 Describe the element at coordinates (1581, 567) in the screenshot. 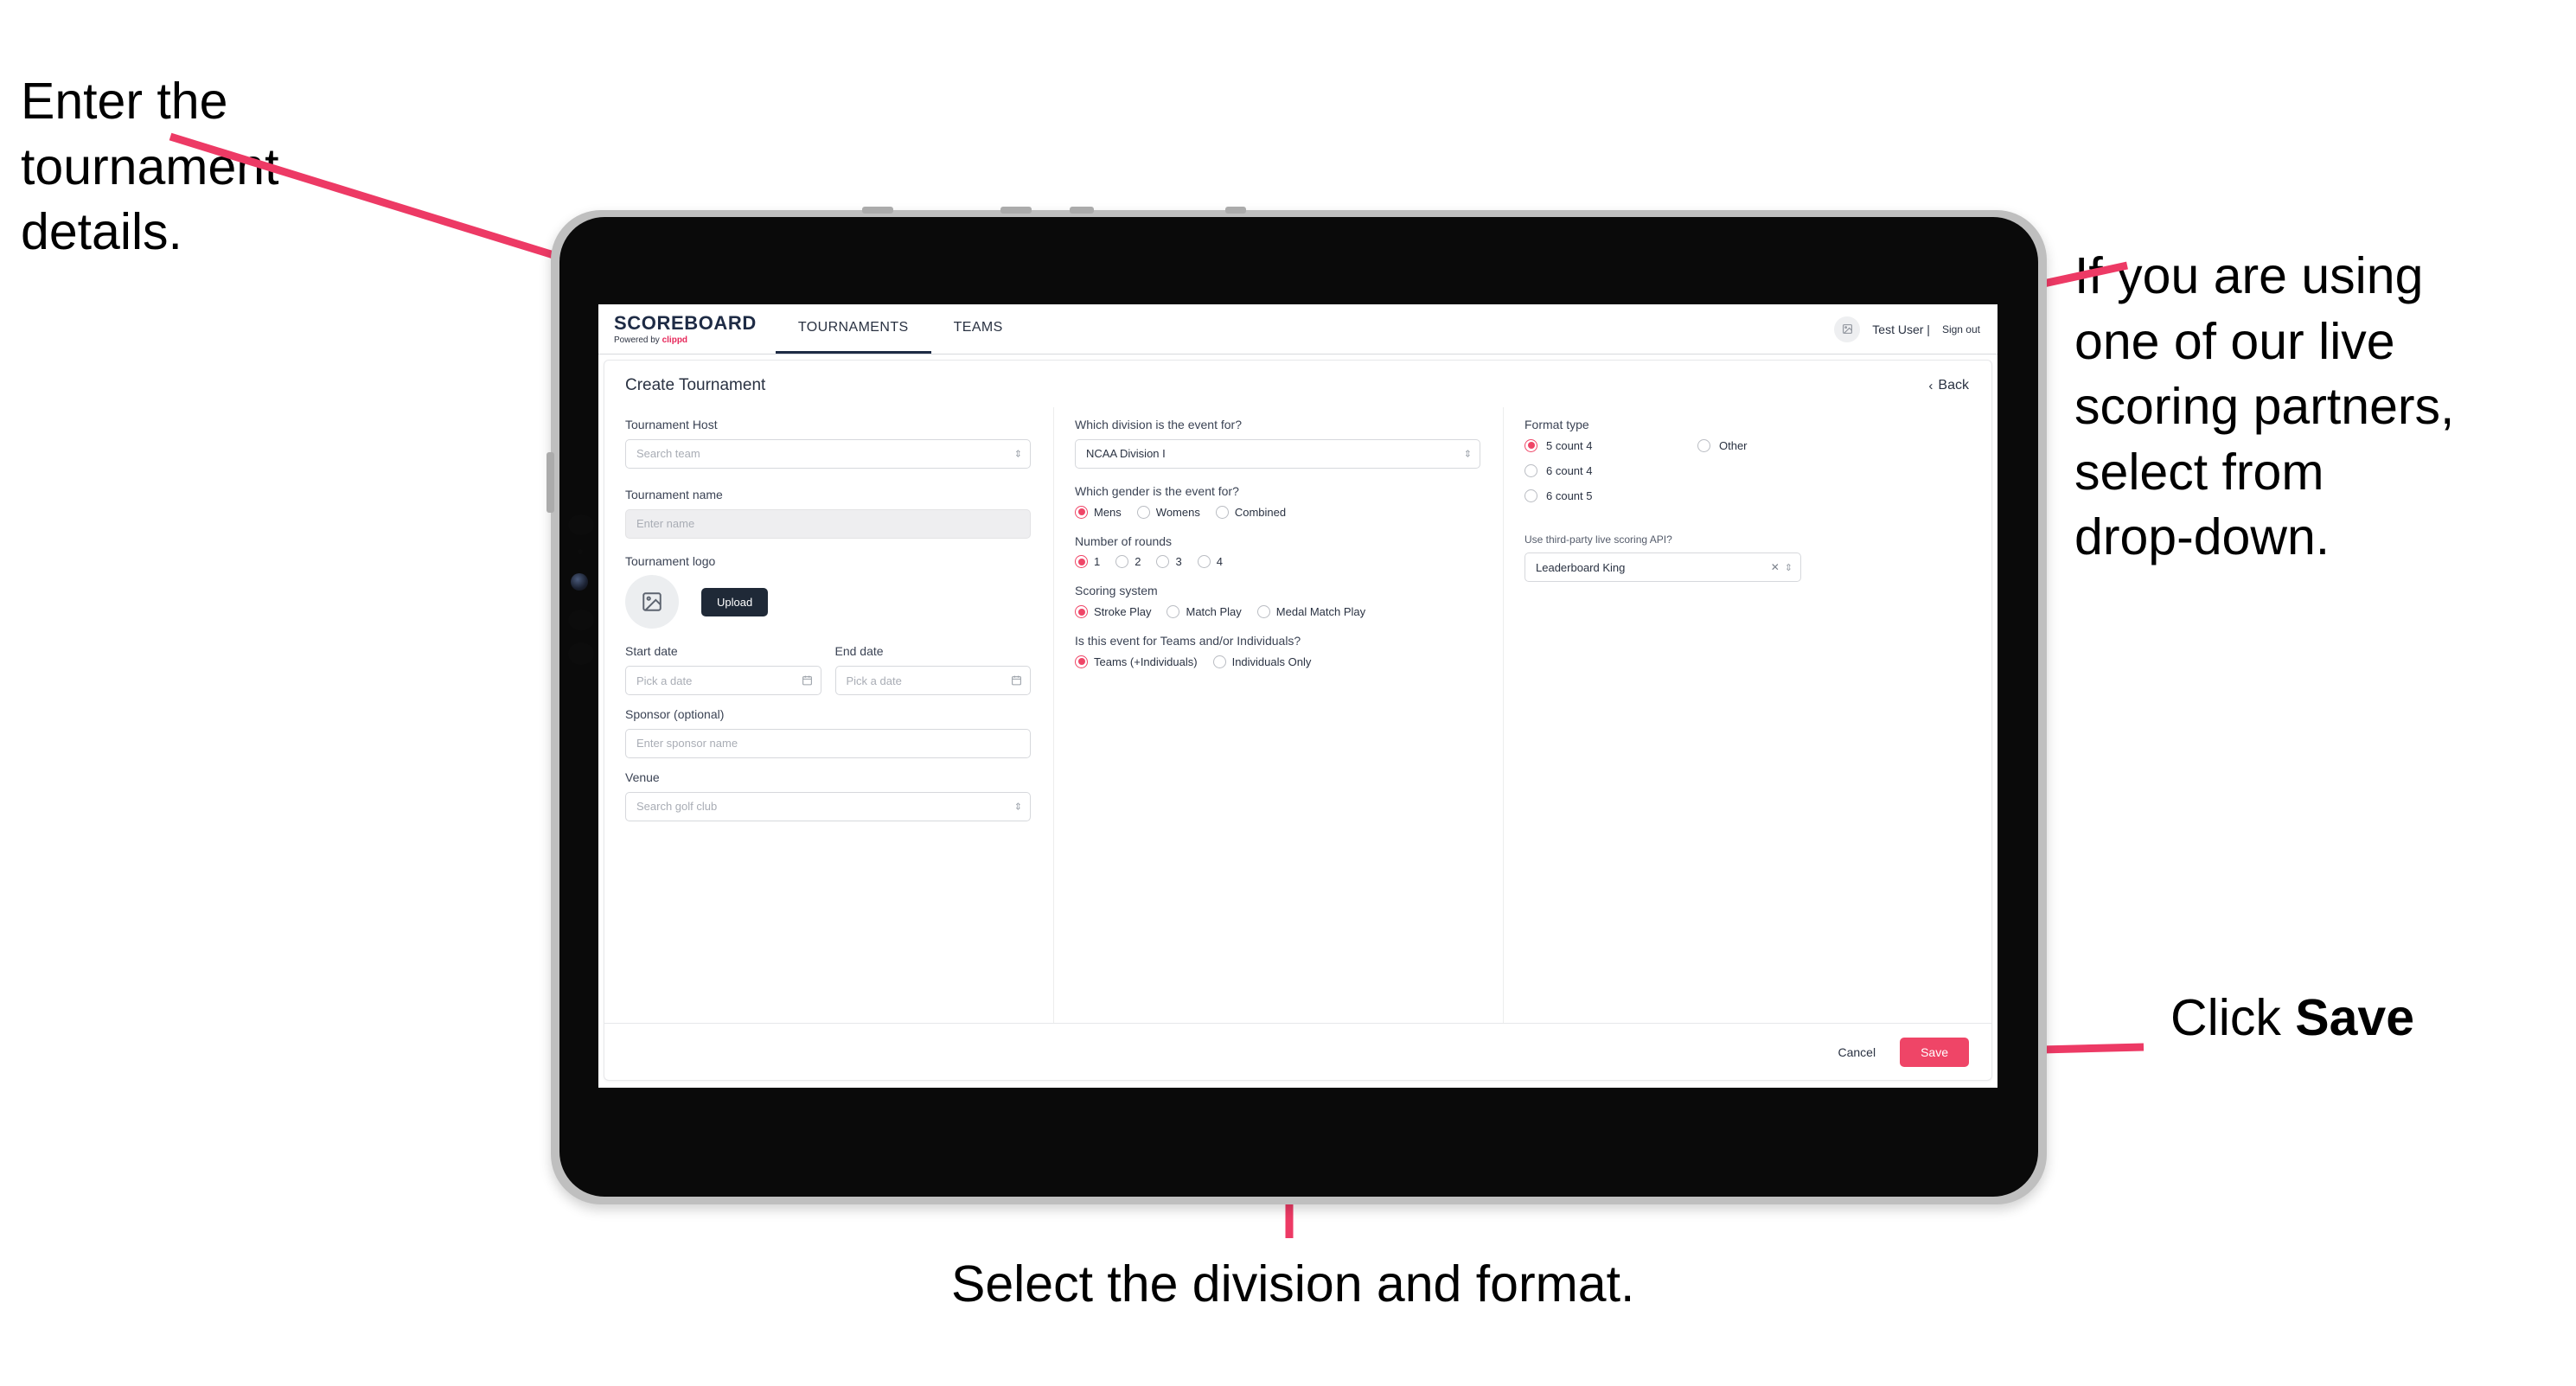

I see `live-scoring-api-value: Leaderboard King` at that location.